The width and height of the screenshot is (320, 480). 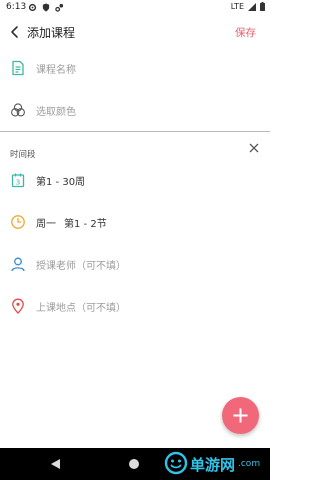 What do you see at coordinates (55, 464) in the screenshot?
I see `nav-back-icon` at bounding box center [55, 464].